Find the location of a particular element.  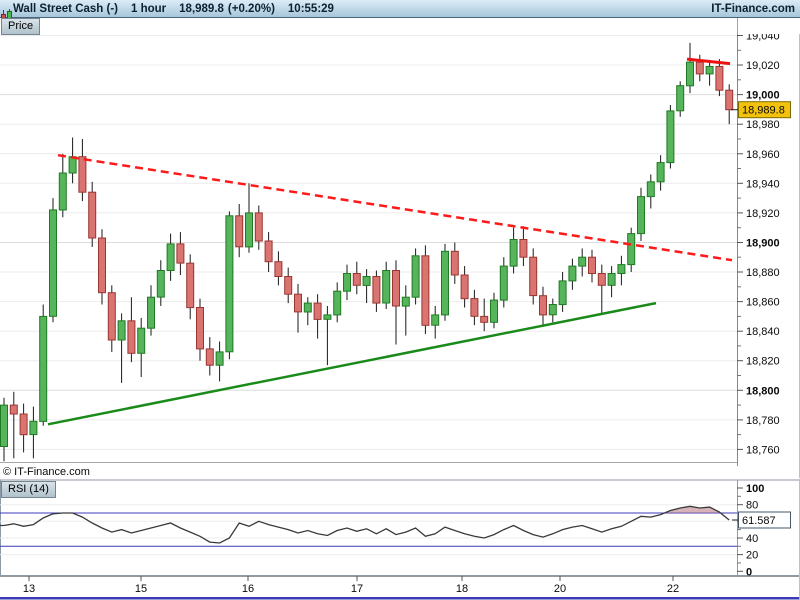

svg-text: 13 is located at coordinates (29, 589).